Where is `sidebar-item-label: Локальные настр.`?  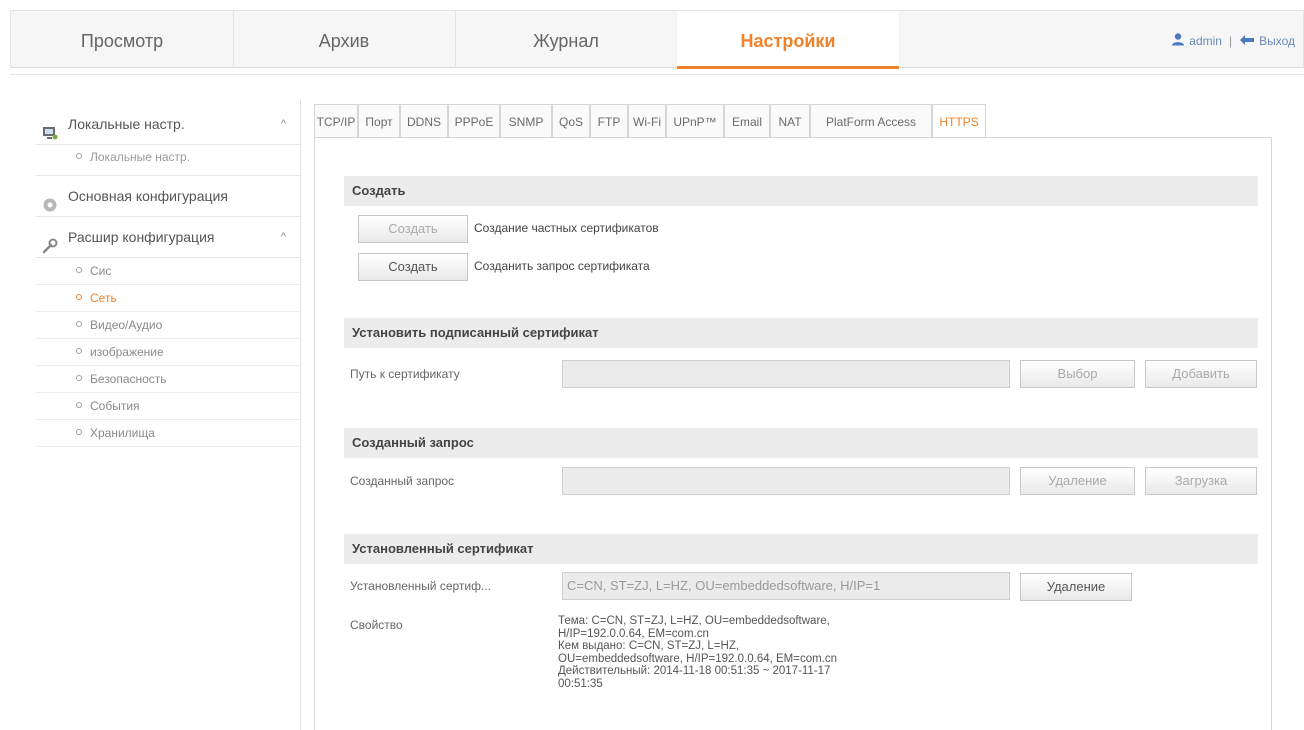 sidebar-item-label: Локальные настр. is located at coordinates (140, 157).